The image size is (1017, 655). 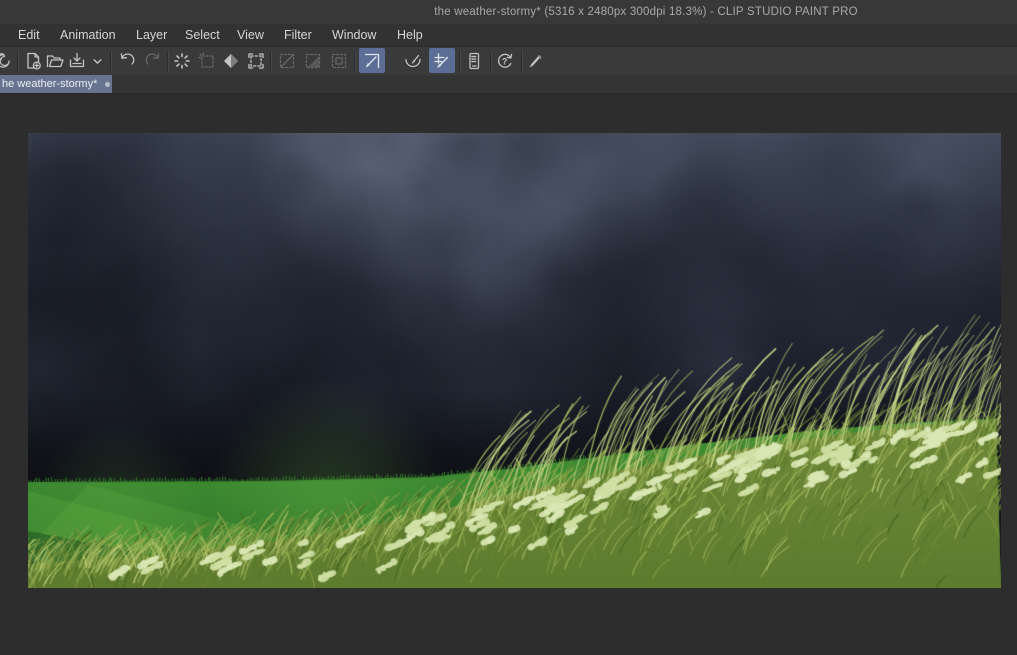 I want to click on menu-animation: Animation, so click(x=88, y=35).